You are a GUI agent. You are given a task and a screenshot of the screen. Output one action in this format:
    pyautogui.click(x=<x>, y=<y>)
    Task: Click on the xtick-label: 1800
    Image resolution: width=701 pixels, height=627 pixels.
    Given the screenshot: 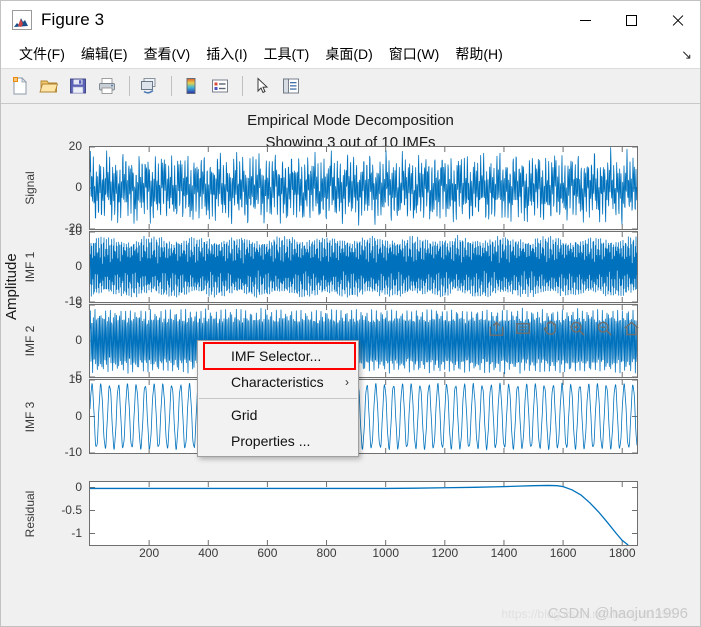 What is the action you would take?
    pyautogui.click(x=622, y=553)
    